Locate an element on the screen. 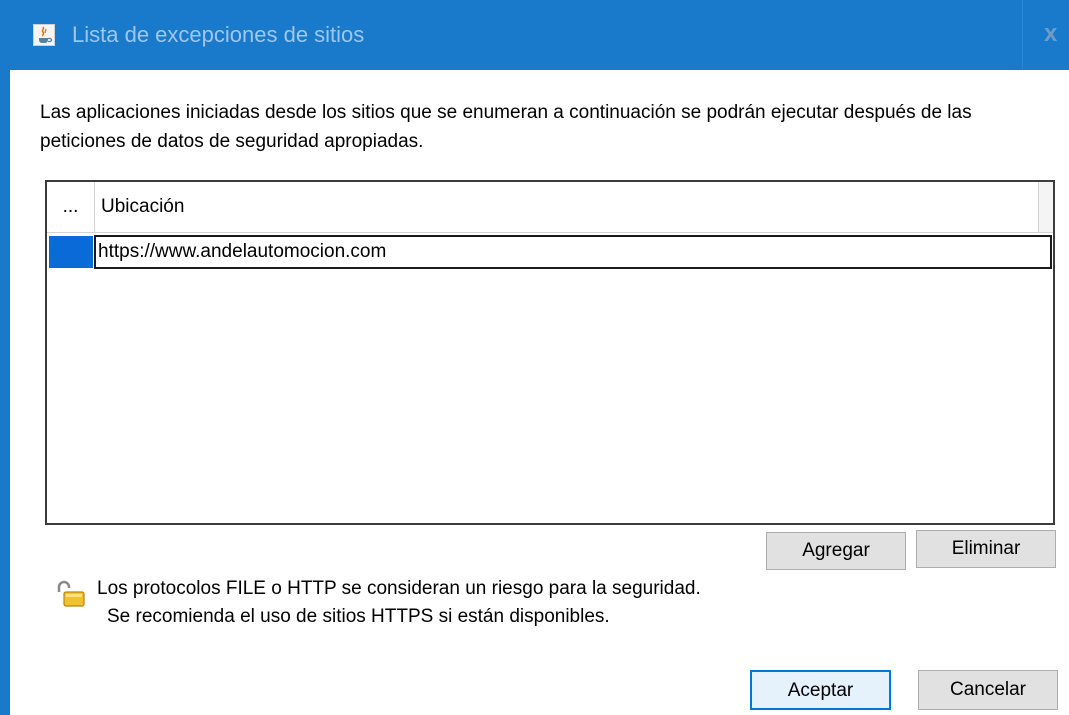 This screenshot has height=715, width=1069. cancel-button: Cancelar is located at coordinates (988, 690).